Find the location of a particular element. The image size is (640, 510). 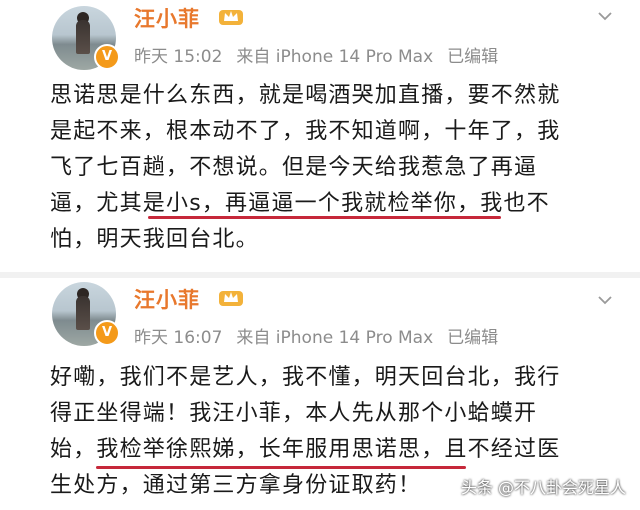

content-line: 是起不来，根本动不了，我不知道啊，十年了，我 is located at coordinates (305, 131).